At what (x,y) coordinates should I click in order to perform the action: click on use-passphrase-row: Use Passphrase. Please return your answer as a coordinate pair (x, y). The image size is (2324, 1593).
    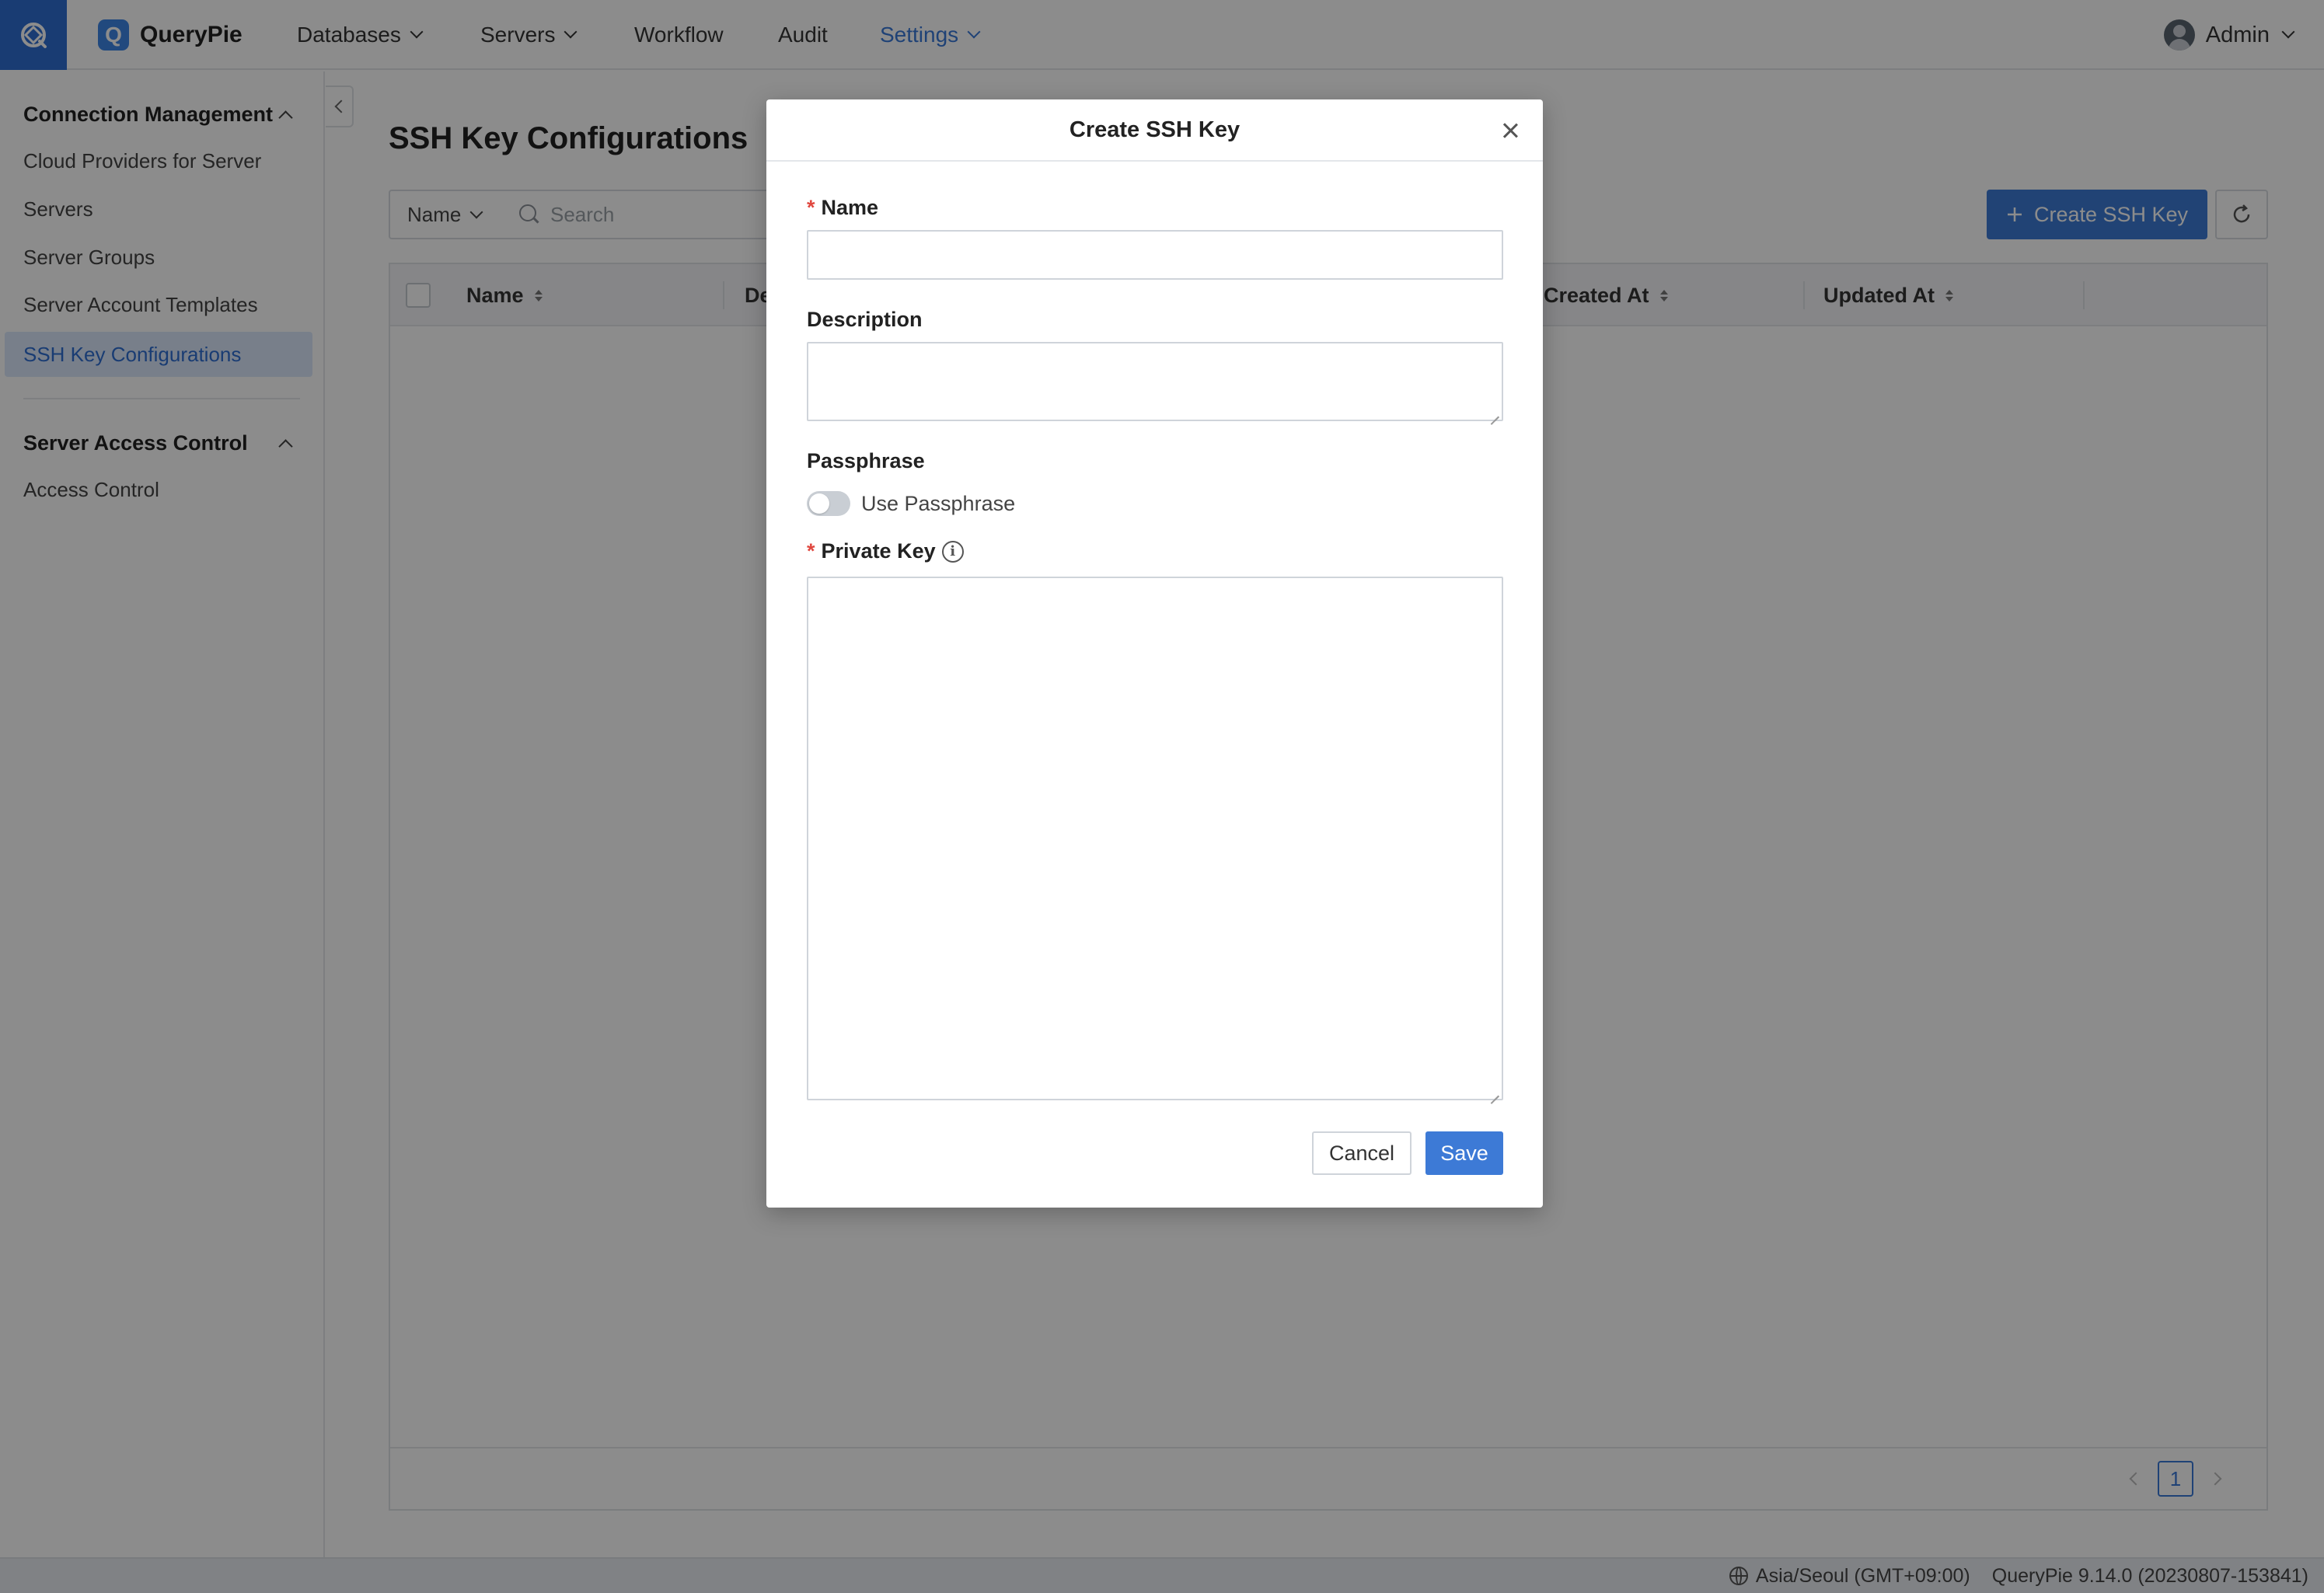
    Looking at the image, I should click on (911, 504).